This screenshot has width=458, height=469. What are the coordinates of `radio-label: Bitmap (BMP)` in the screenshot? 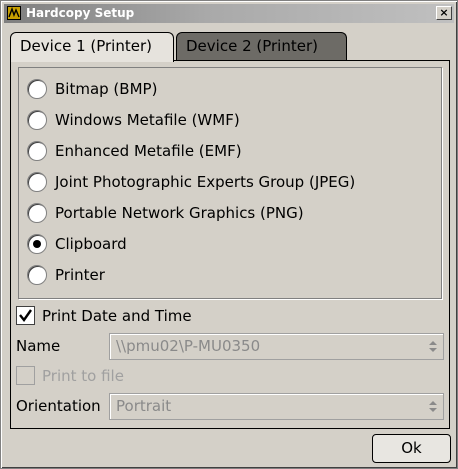 It's located at (106, 89).